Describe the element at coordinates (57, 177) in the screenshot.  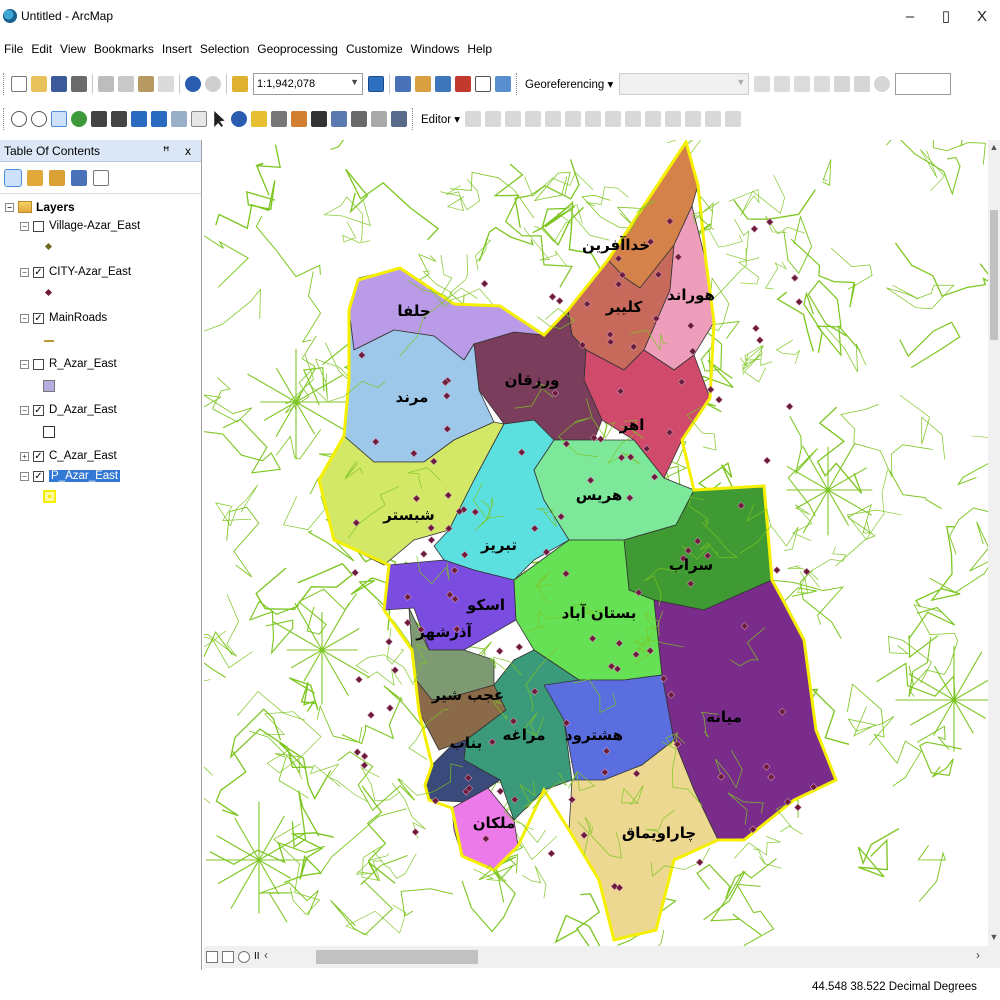
I see `list-by-visibility-icon` at that location.